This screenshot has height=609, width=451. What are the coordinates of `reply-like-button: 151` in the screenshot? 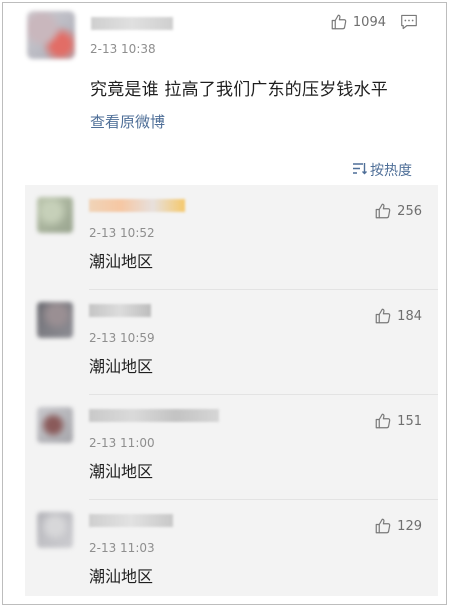 It's located at (398, 421).